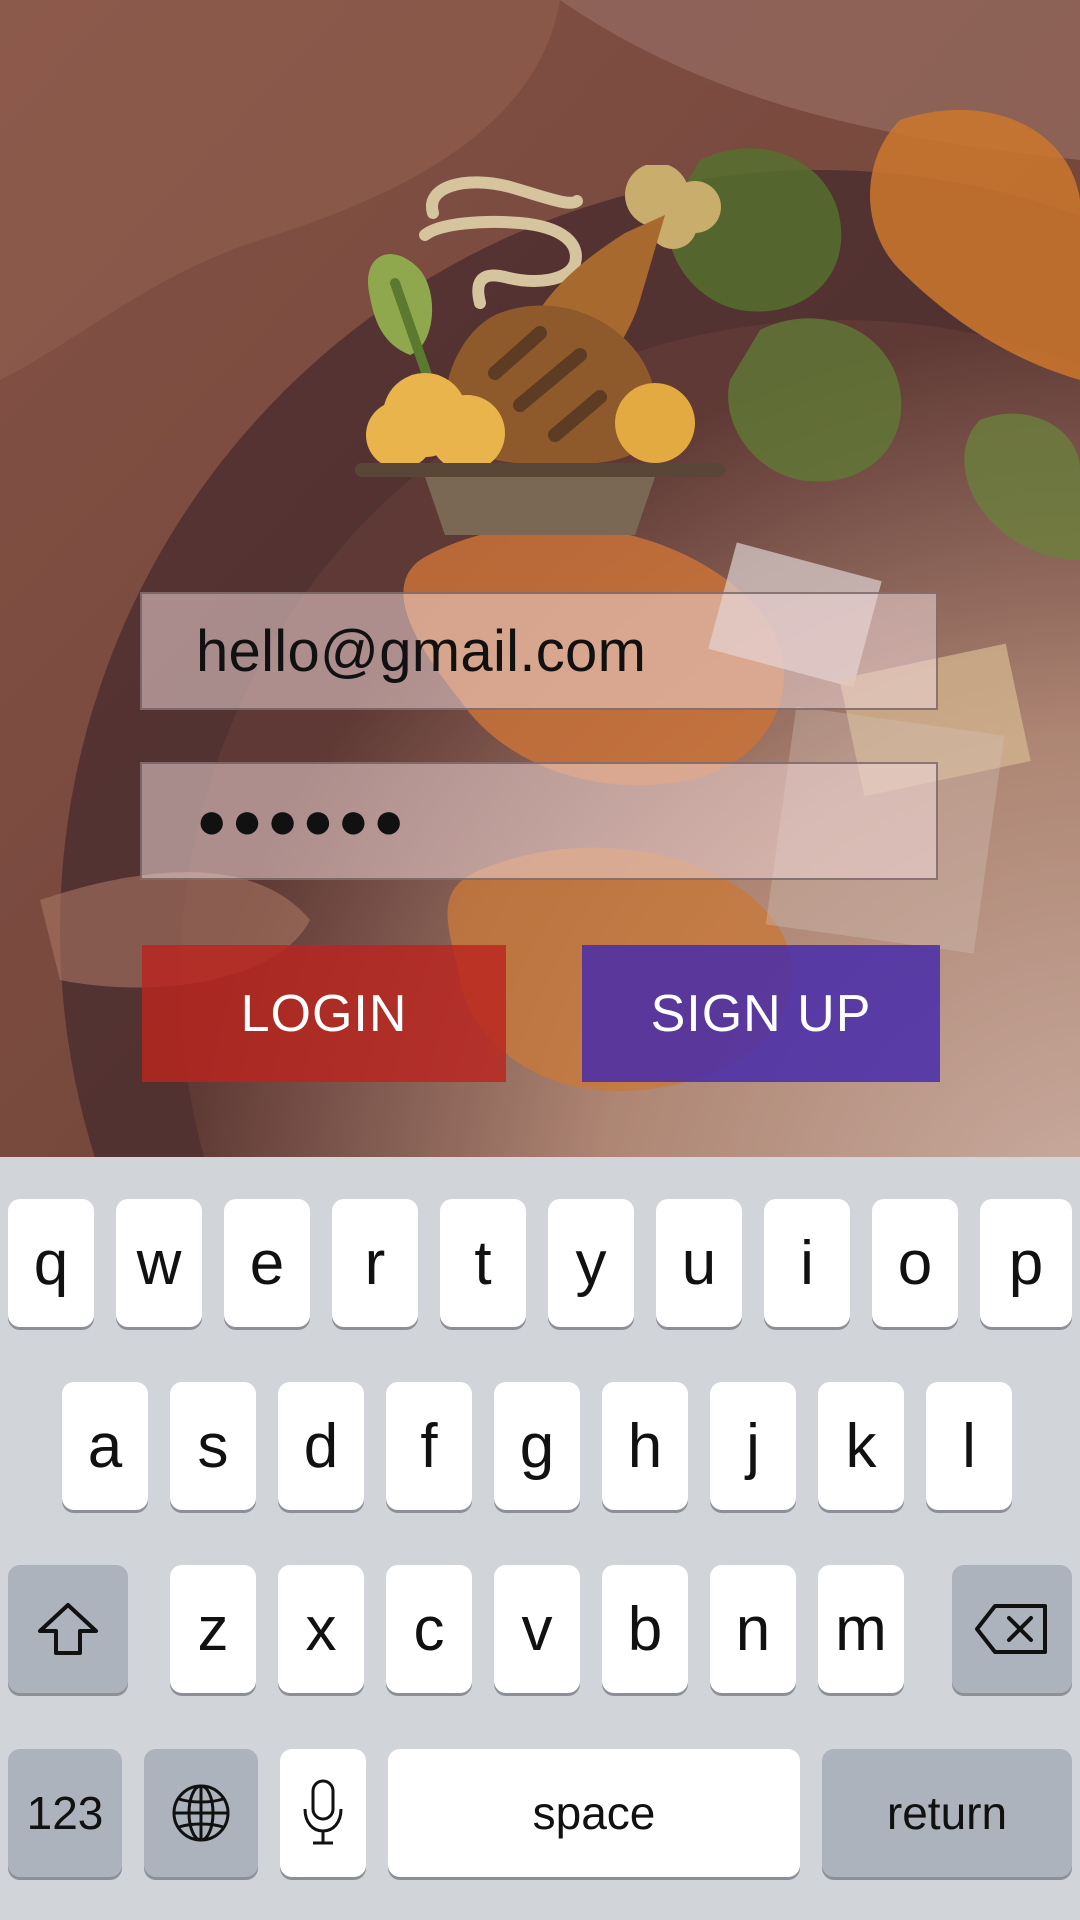 This screenshot has width=1080, height=1920. I want to click on key-k: k, so click(861, 1446).